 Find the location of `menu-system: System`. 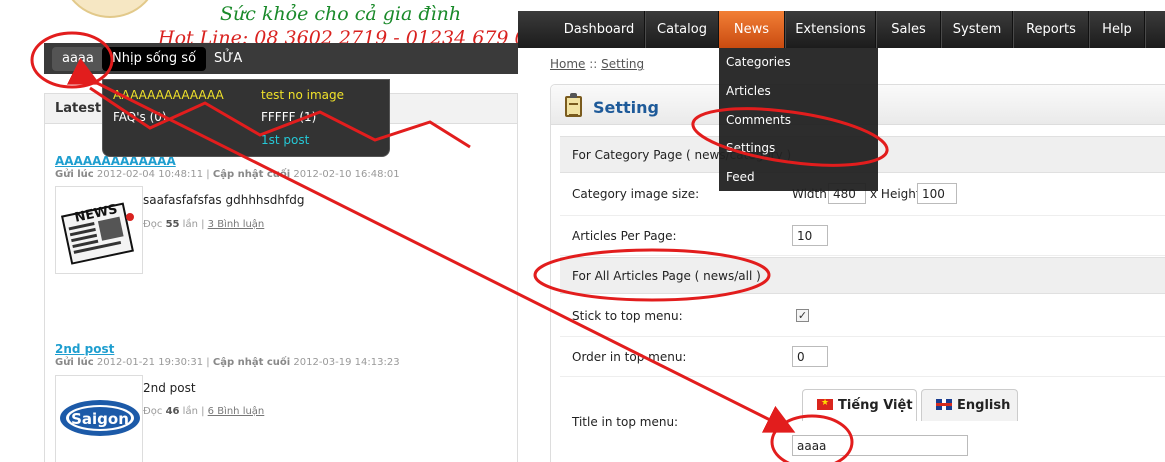

menu-system: System is located at coordinates (977, 29).